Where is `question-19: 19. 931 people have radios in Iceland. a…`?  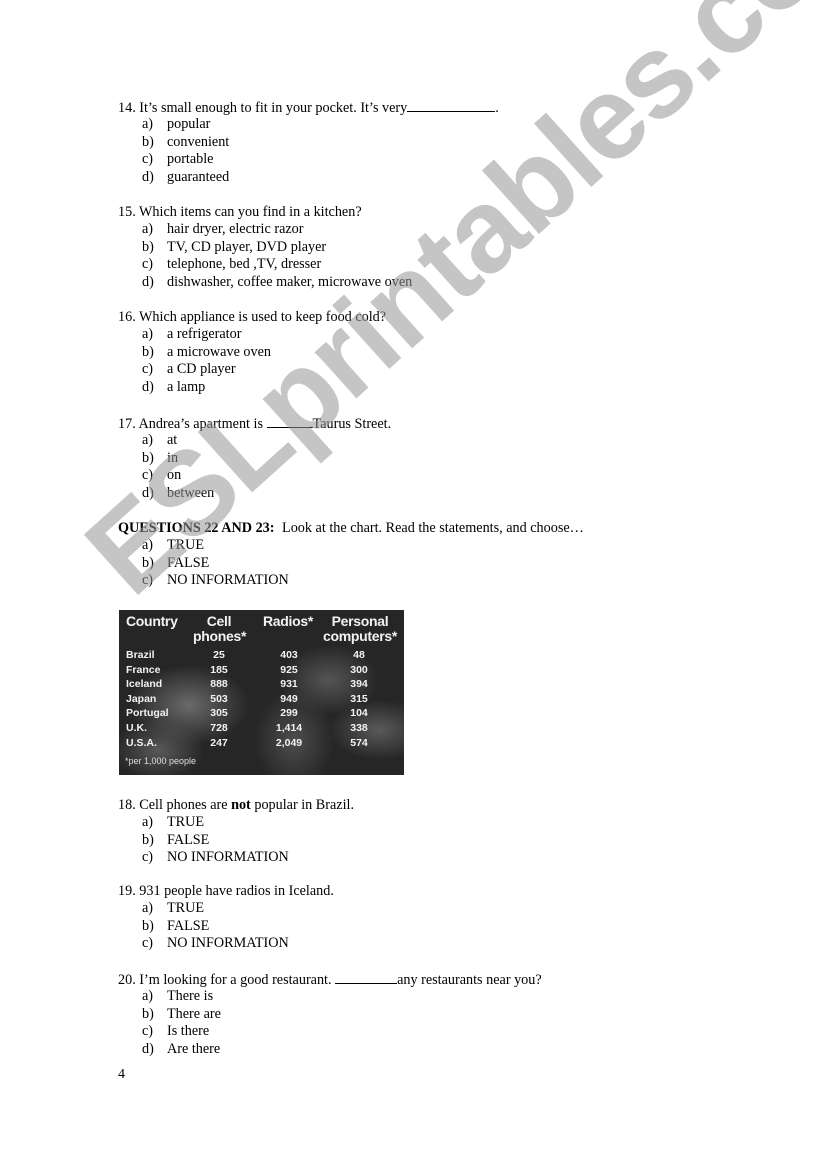
question-19: 19. 931 people have radios in Iceland. a… is located at coordinates (226, 917).